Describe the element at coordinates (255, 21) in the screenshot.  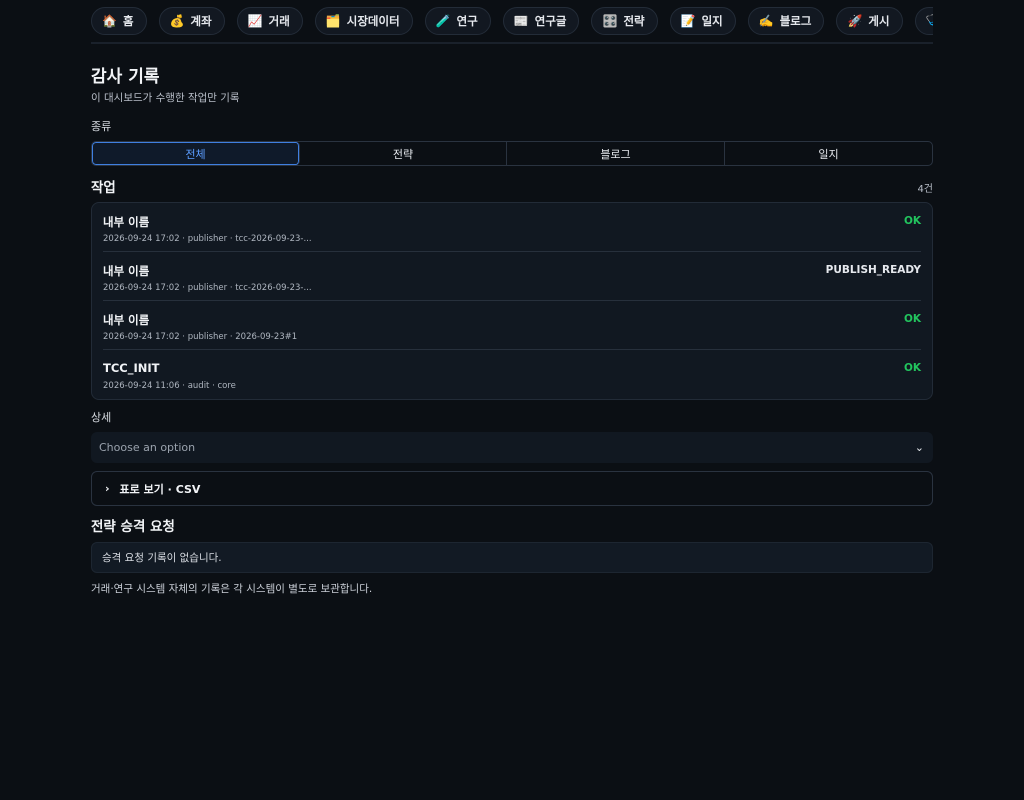
I see `nav-item-icon: 📈` at that location.